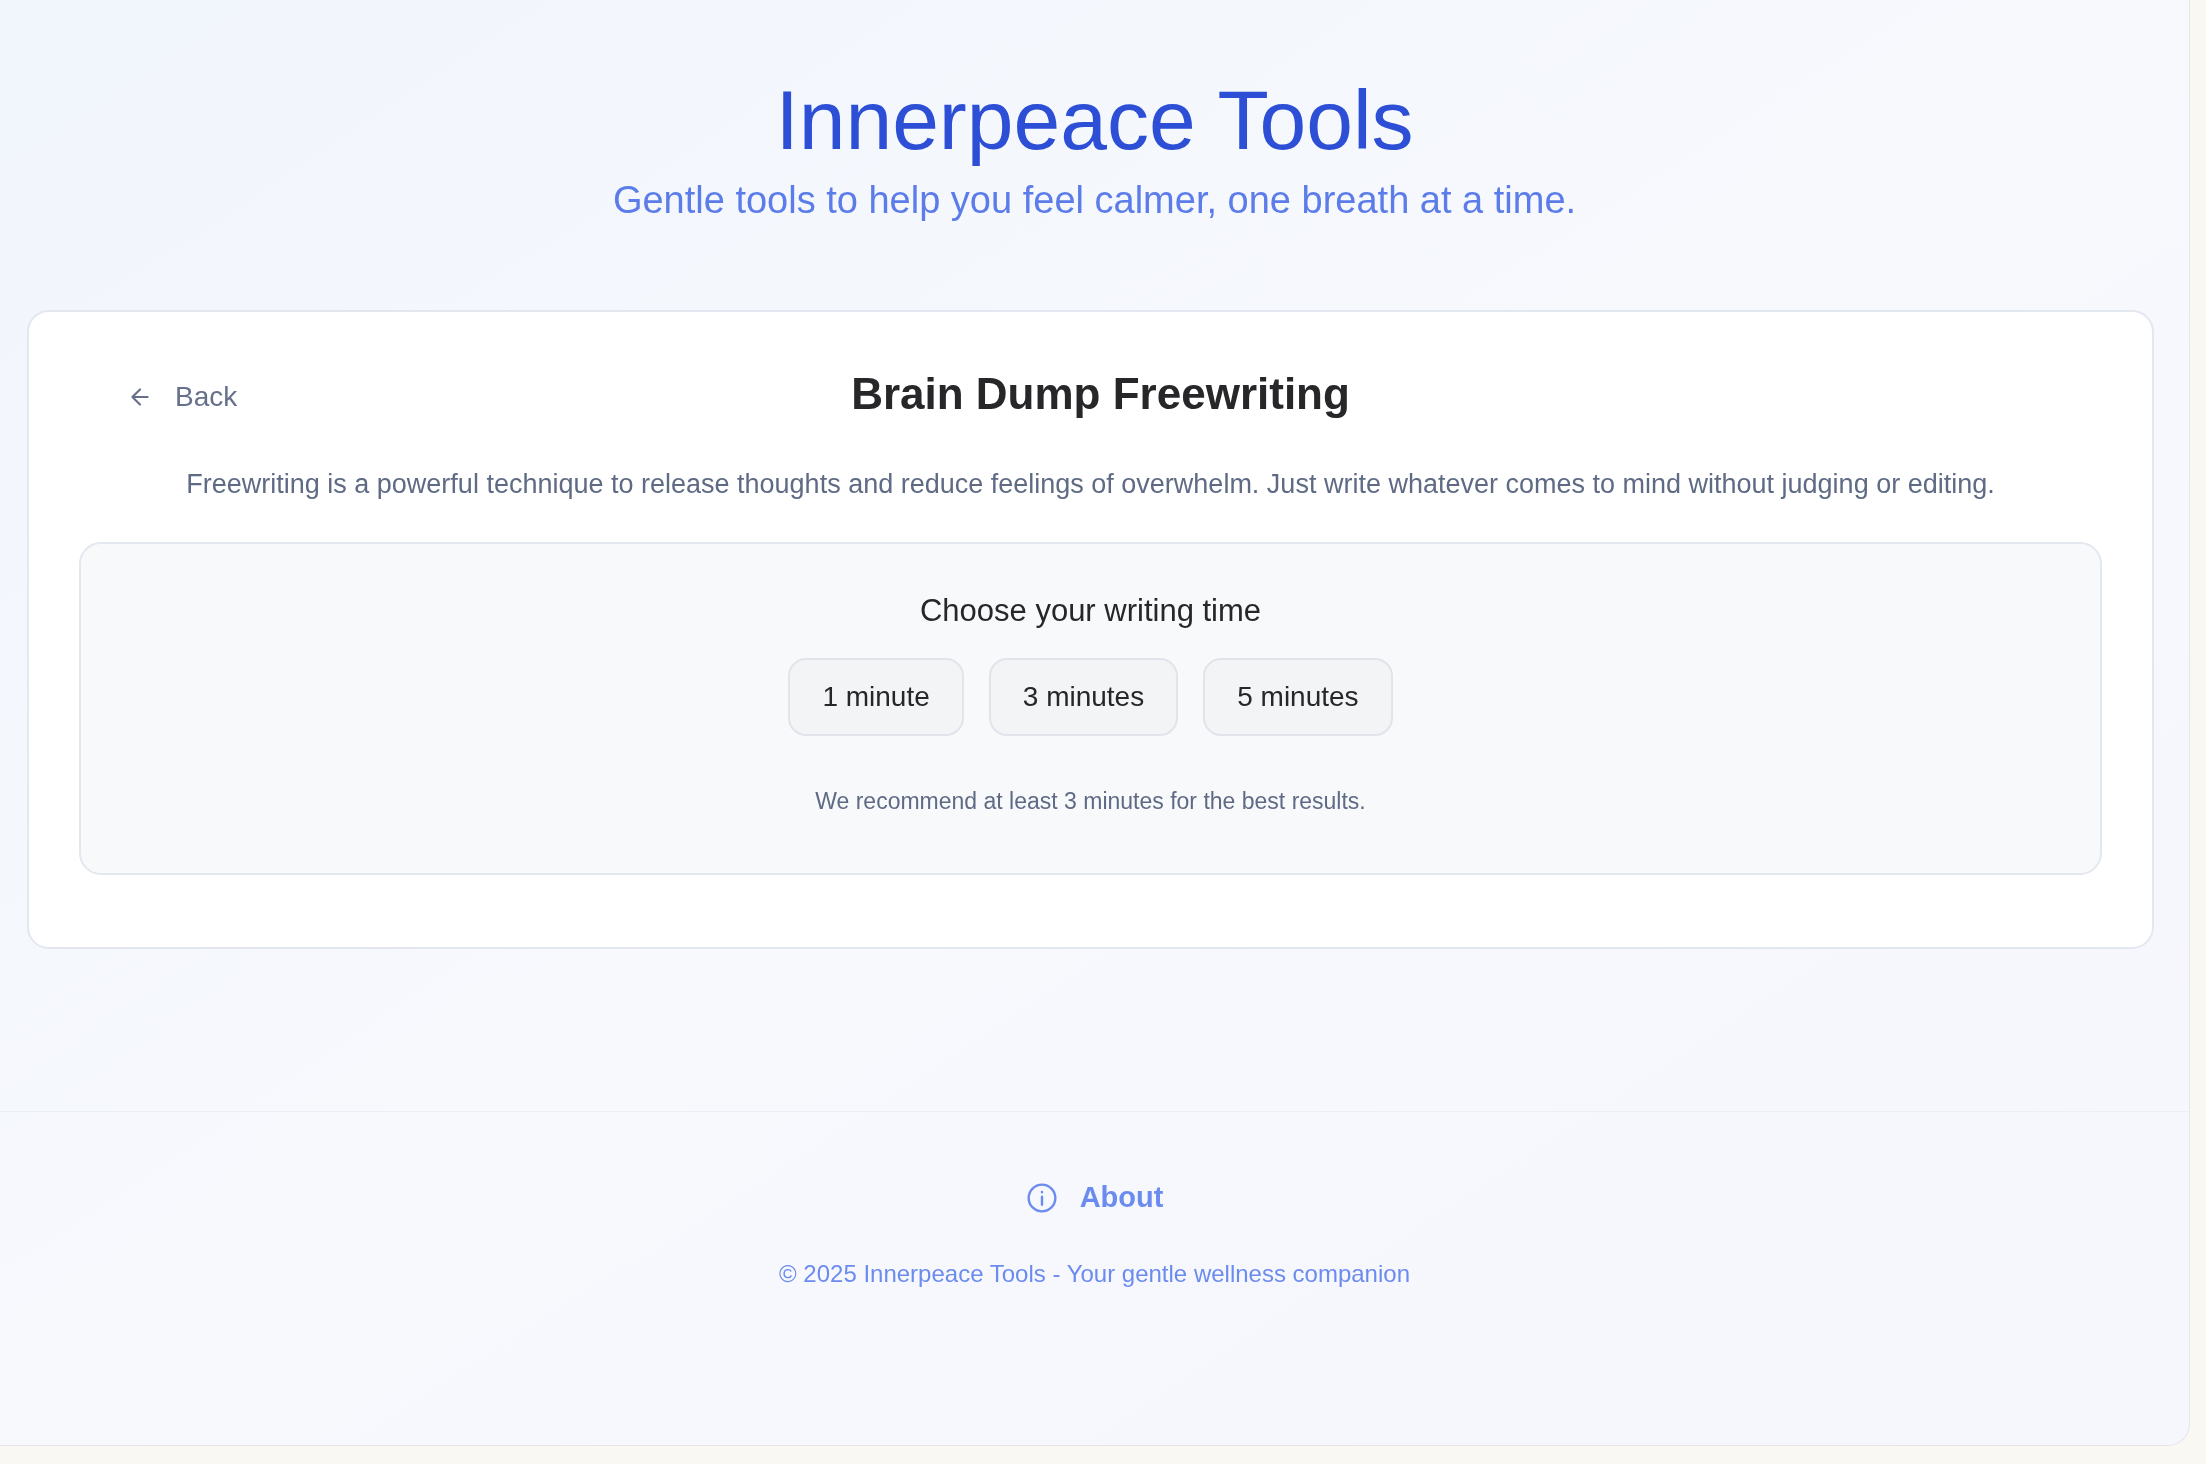  Describe the element at coordinates (1094, 200) in the screenshot. I see `site-subtitle: Gentle tools to help you feel calmer, one breath at a time.` at that location.